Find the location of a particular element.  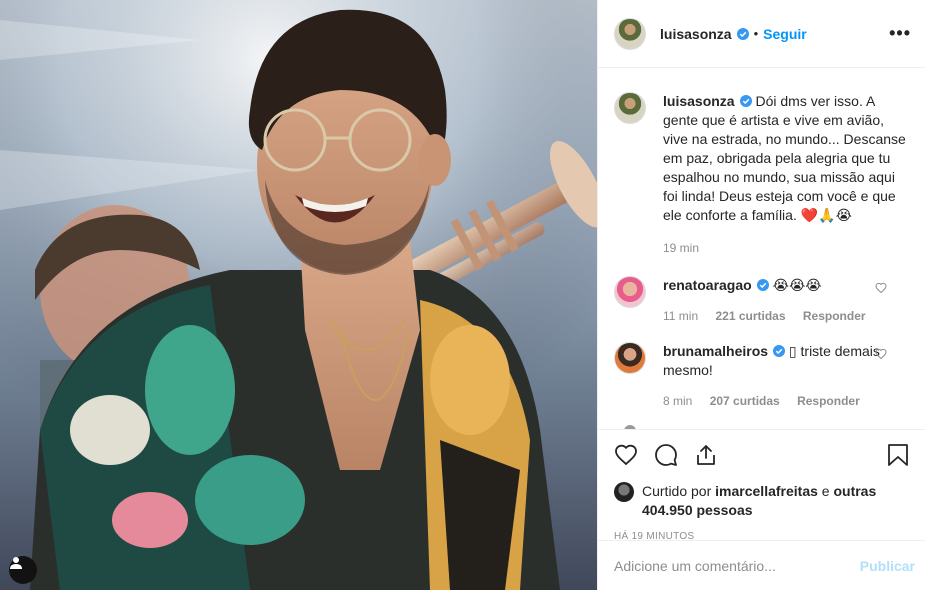

comment-time: 11 min is located at coordinates (680, 316).